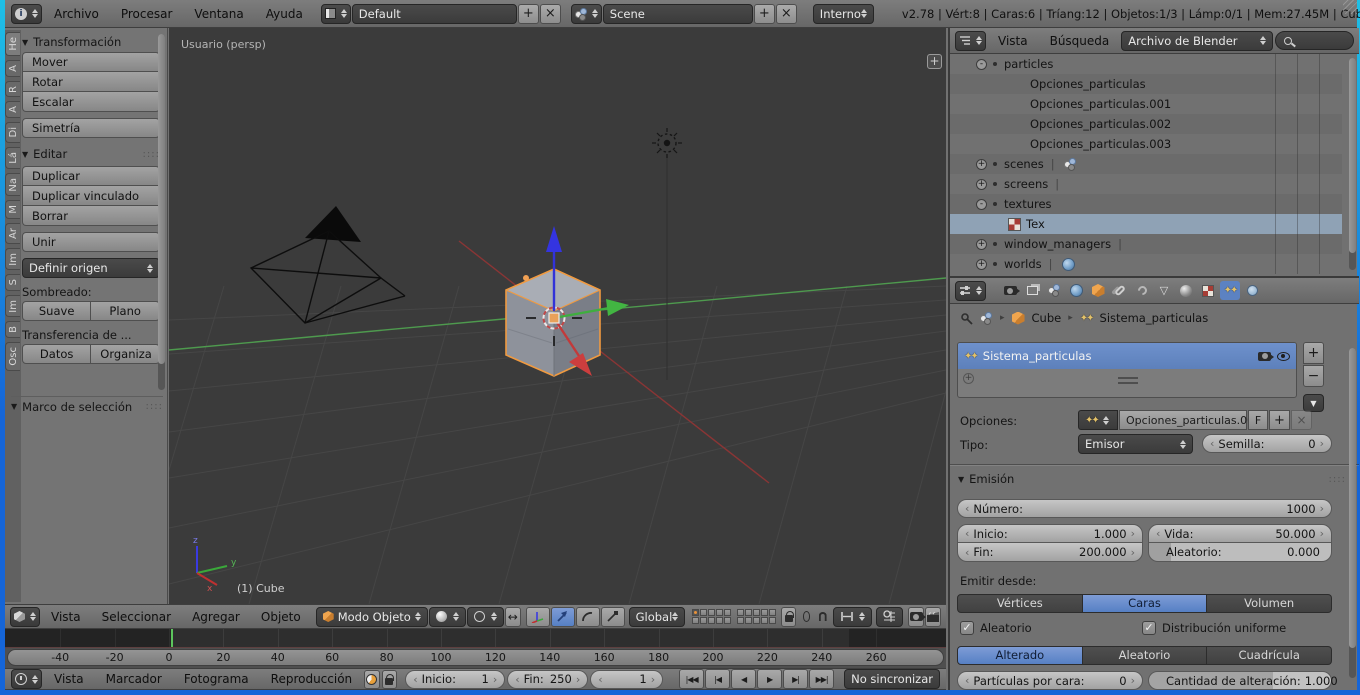  Describe the element at coordinates (12, 132) in the screenshot. I see `tool-tab-di-4: Di` at that location.